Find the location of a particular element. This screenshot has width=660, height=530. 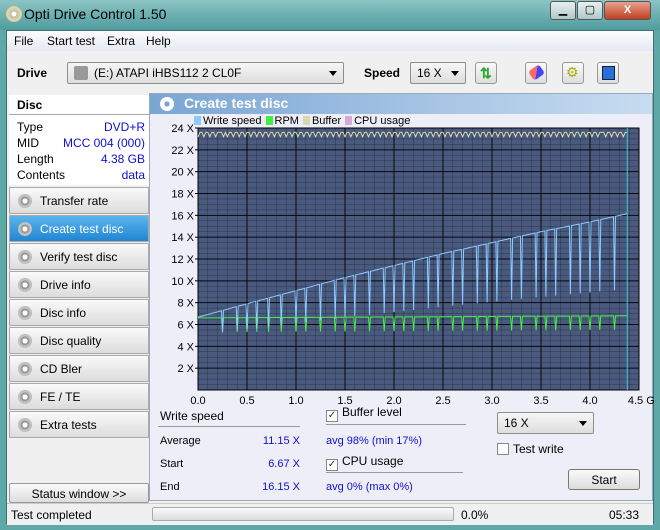

nav-label: Extra tests is located at coordinates (68, 425).